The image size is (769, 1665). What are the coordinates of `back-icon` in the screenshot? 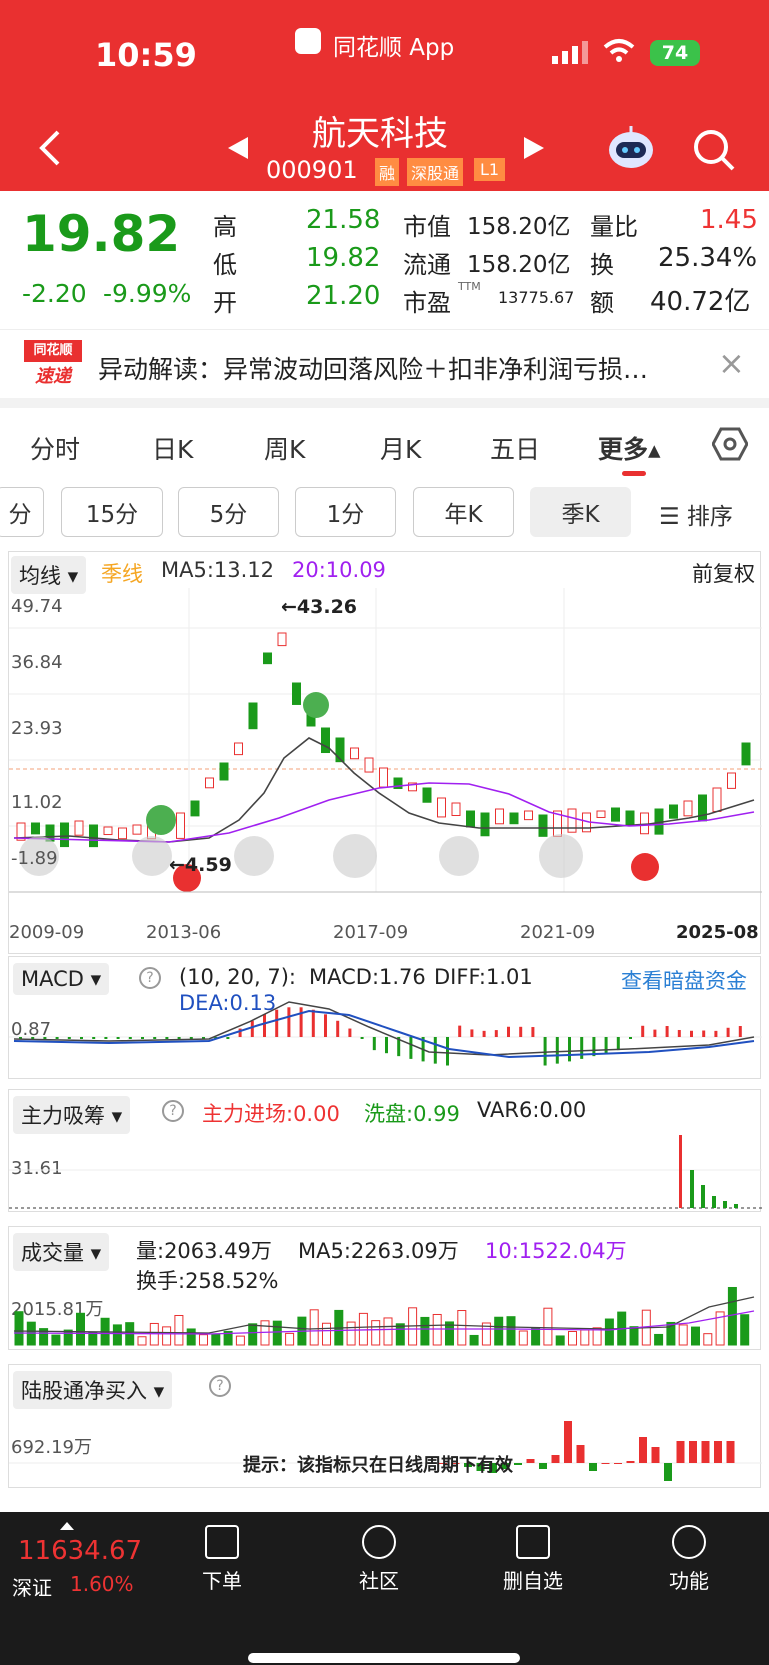 It's located at (49, 148).